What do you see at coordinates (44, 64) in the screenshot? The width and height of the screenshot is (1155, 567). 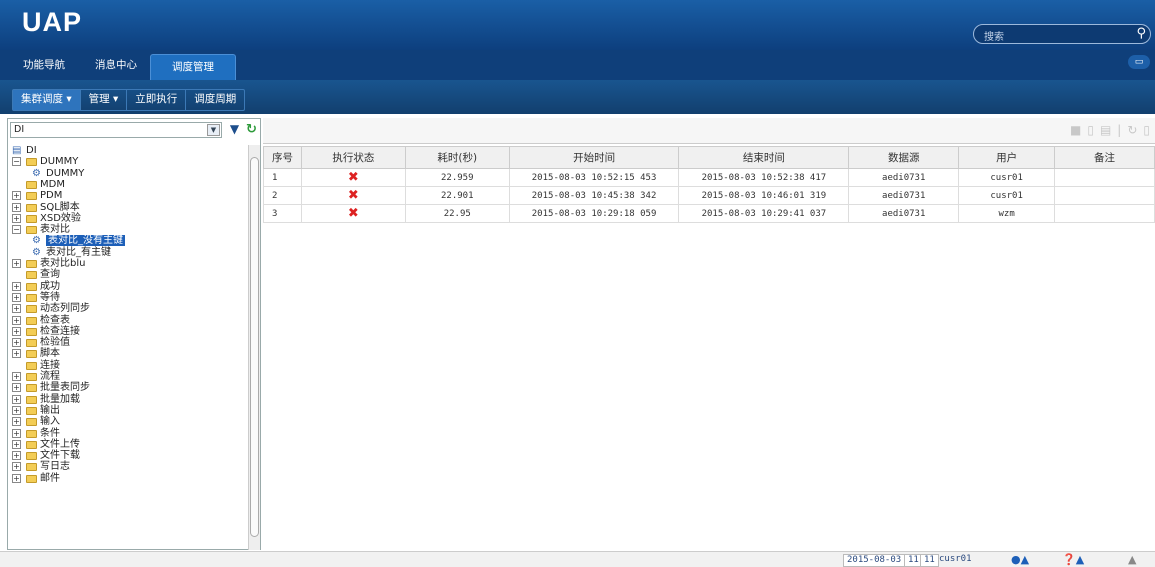 I see `tab-function-nav: 功能导航` at bounding box center [44, 64].